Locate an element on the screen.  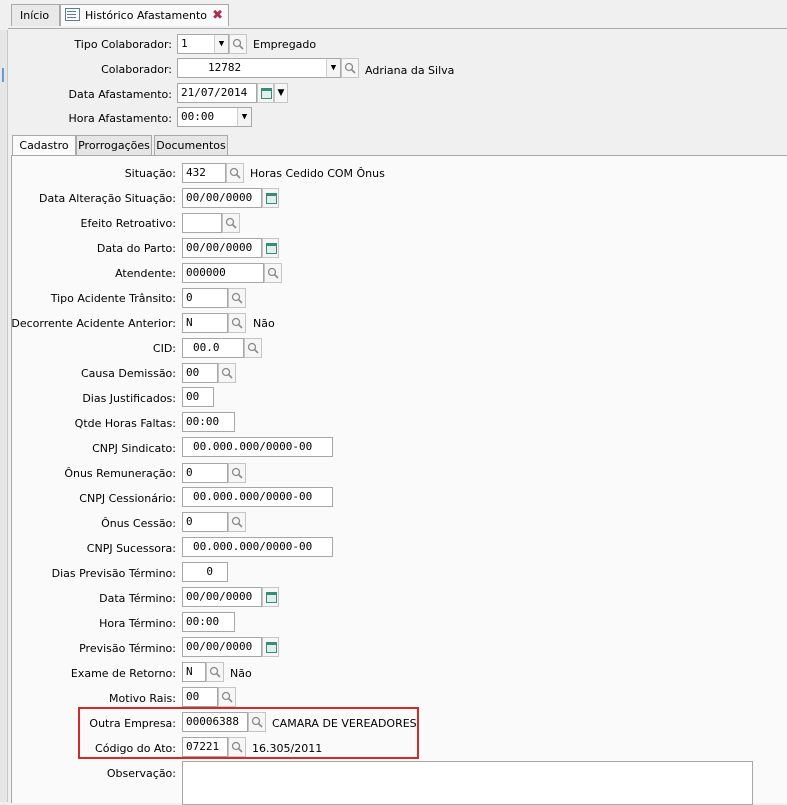
exame-retorno-input: N is located at coordinates (194, 672).